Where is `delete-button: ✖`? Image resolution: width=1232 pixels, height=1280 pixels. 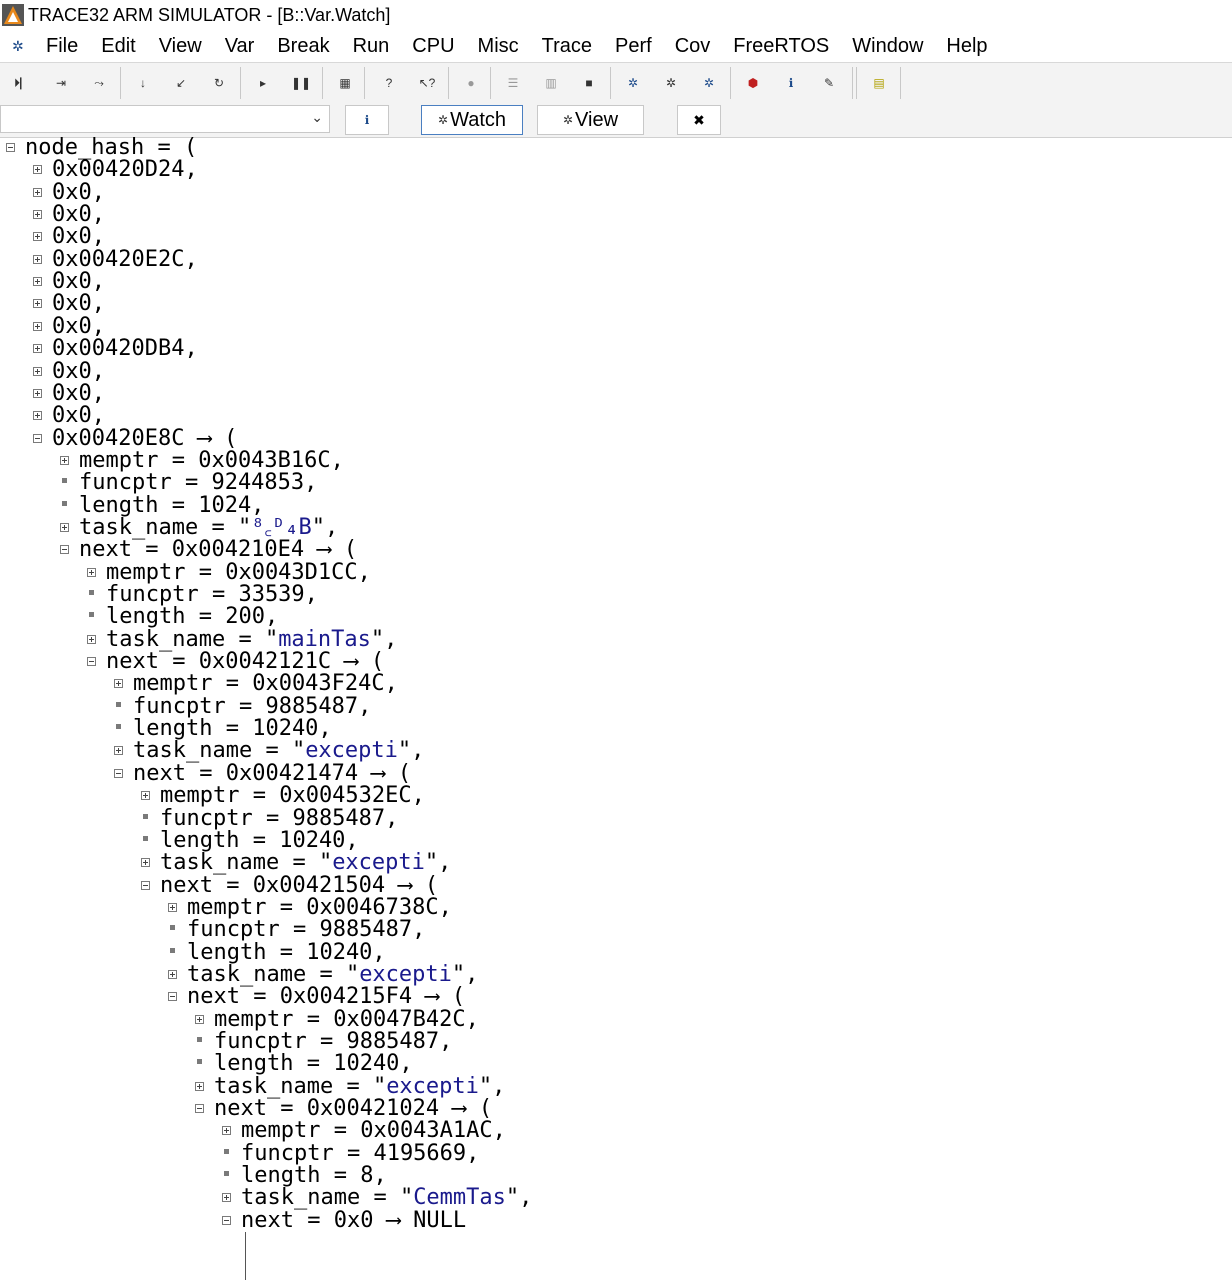
delete-button: ✖ is located at coordinates (699, 120).